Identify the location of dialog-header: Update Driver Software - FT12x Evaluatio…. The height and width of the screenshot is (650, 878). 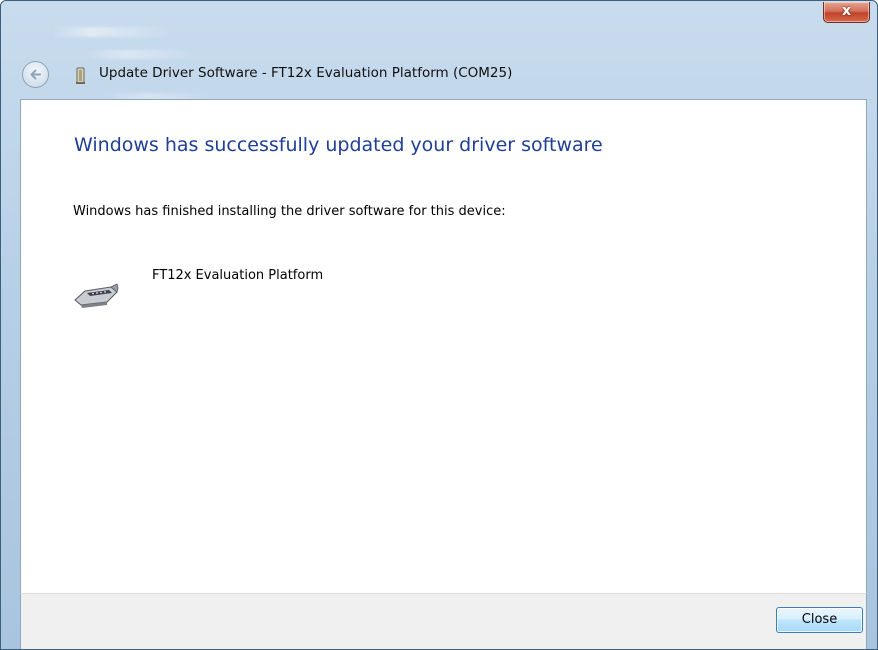
(439, 76).